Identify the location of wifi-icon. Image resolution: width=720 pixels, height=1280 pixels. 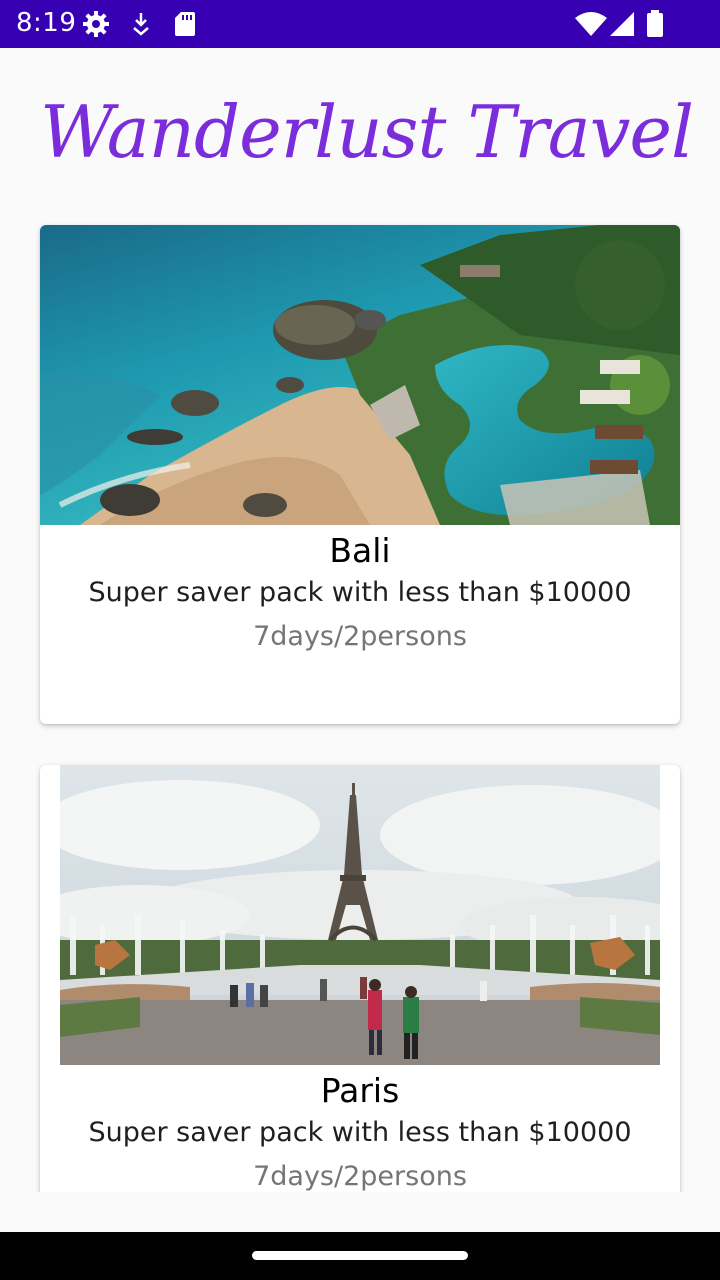
(591, 26).